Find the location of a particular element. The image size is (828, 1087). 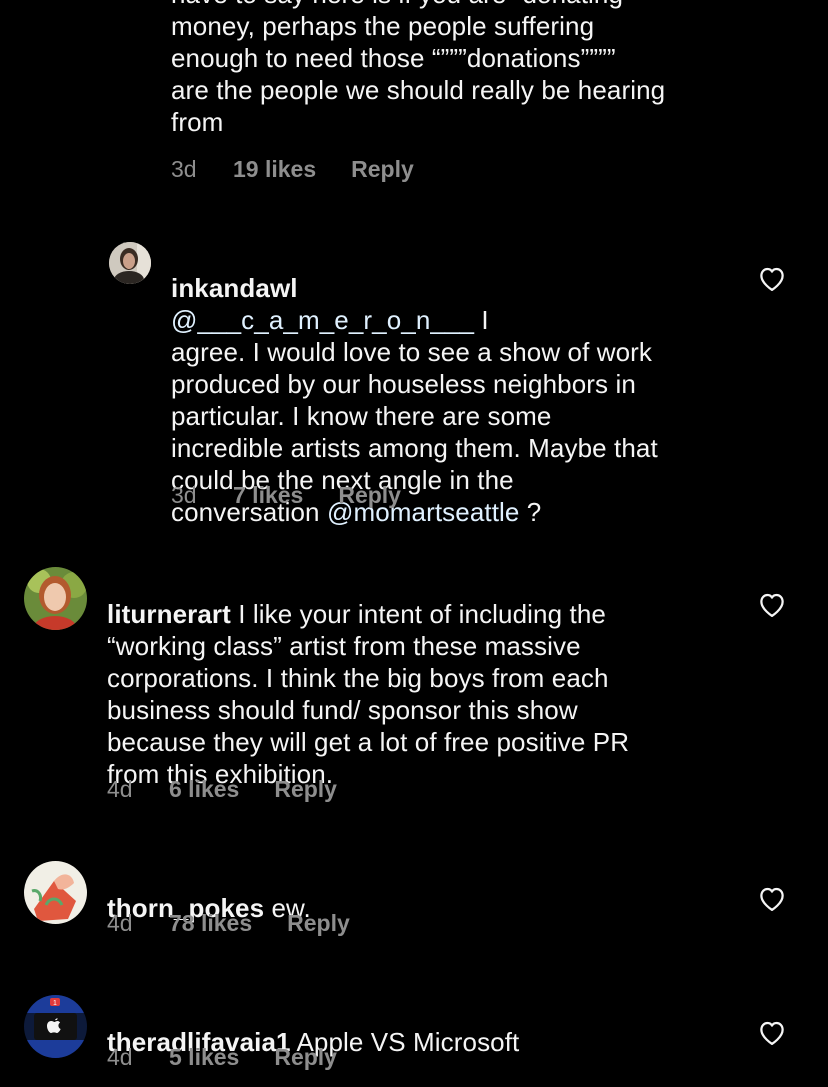

comment-meta: 4d 5 likes Reply is located at coordinates (222, 1057).